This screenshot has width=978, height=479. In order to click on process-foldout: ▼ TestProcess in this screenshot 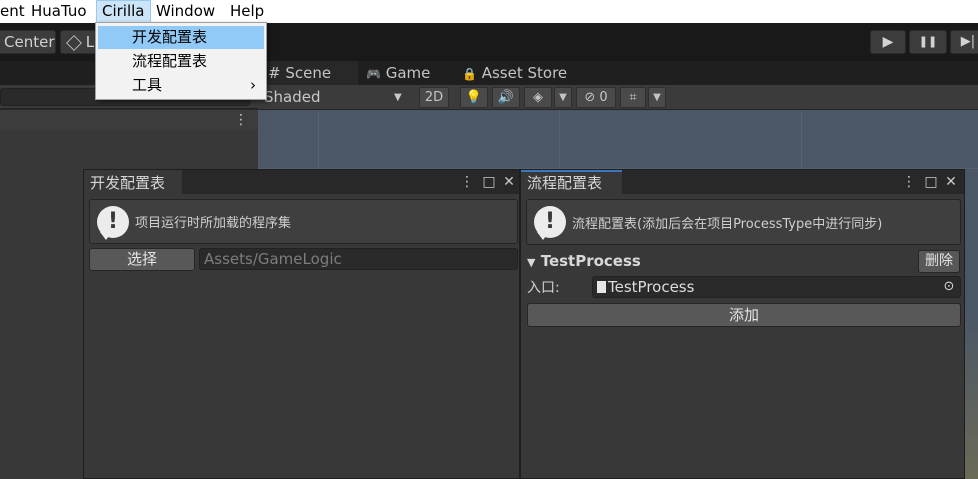, I will do `click(584, 261)`.